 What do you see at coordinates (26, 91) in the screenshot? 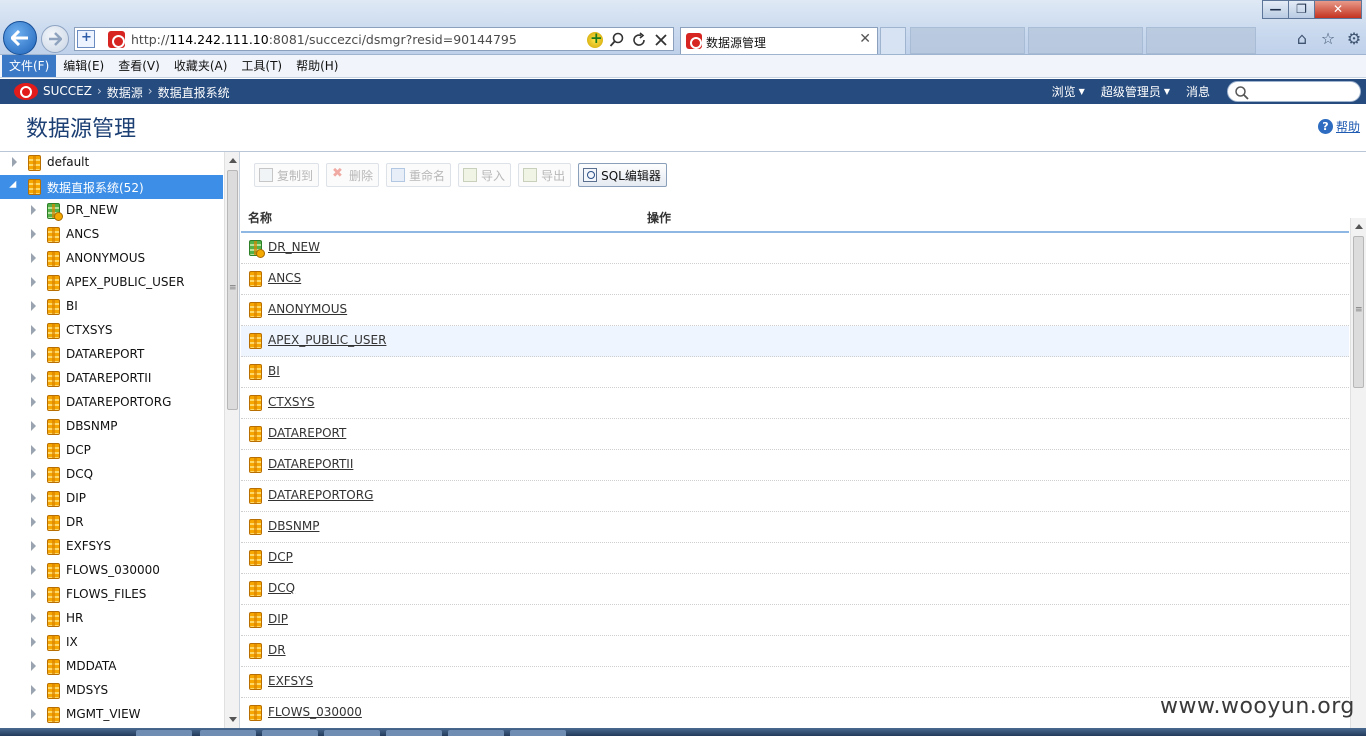
I see `succez-logo-icon` at bounding box center [26, 91].